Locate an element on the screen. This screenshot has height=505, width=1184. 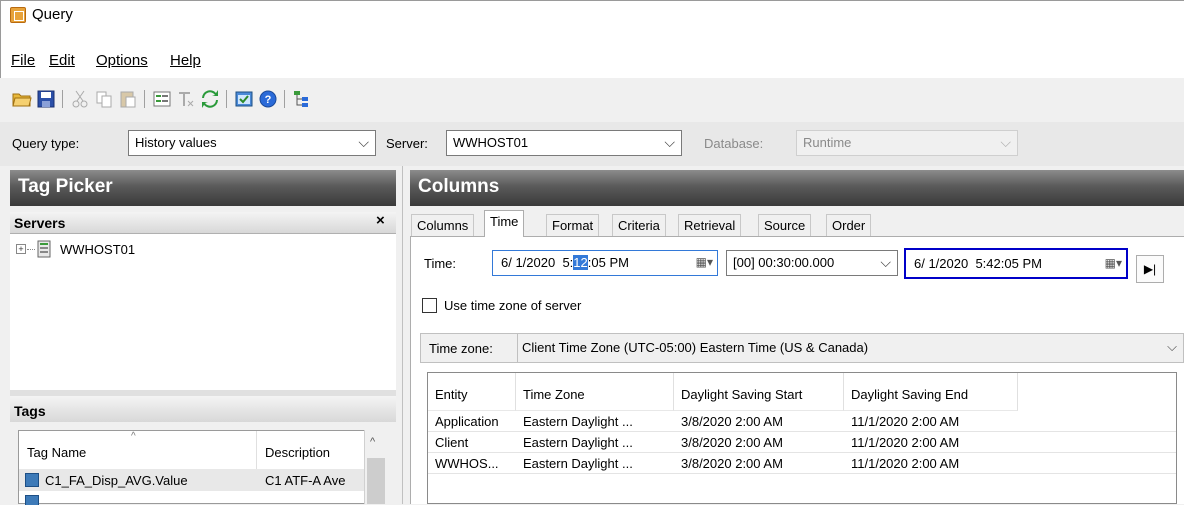
duration-dropdown: [00] 00:30:00.000 ⌵ is located at coordinates (812, 263).